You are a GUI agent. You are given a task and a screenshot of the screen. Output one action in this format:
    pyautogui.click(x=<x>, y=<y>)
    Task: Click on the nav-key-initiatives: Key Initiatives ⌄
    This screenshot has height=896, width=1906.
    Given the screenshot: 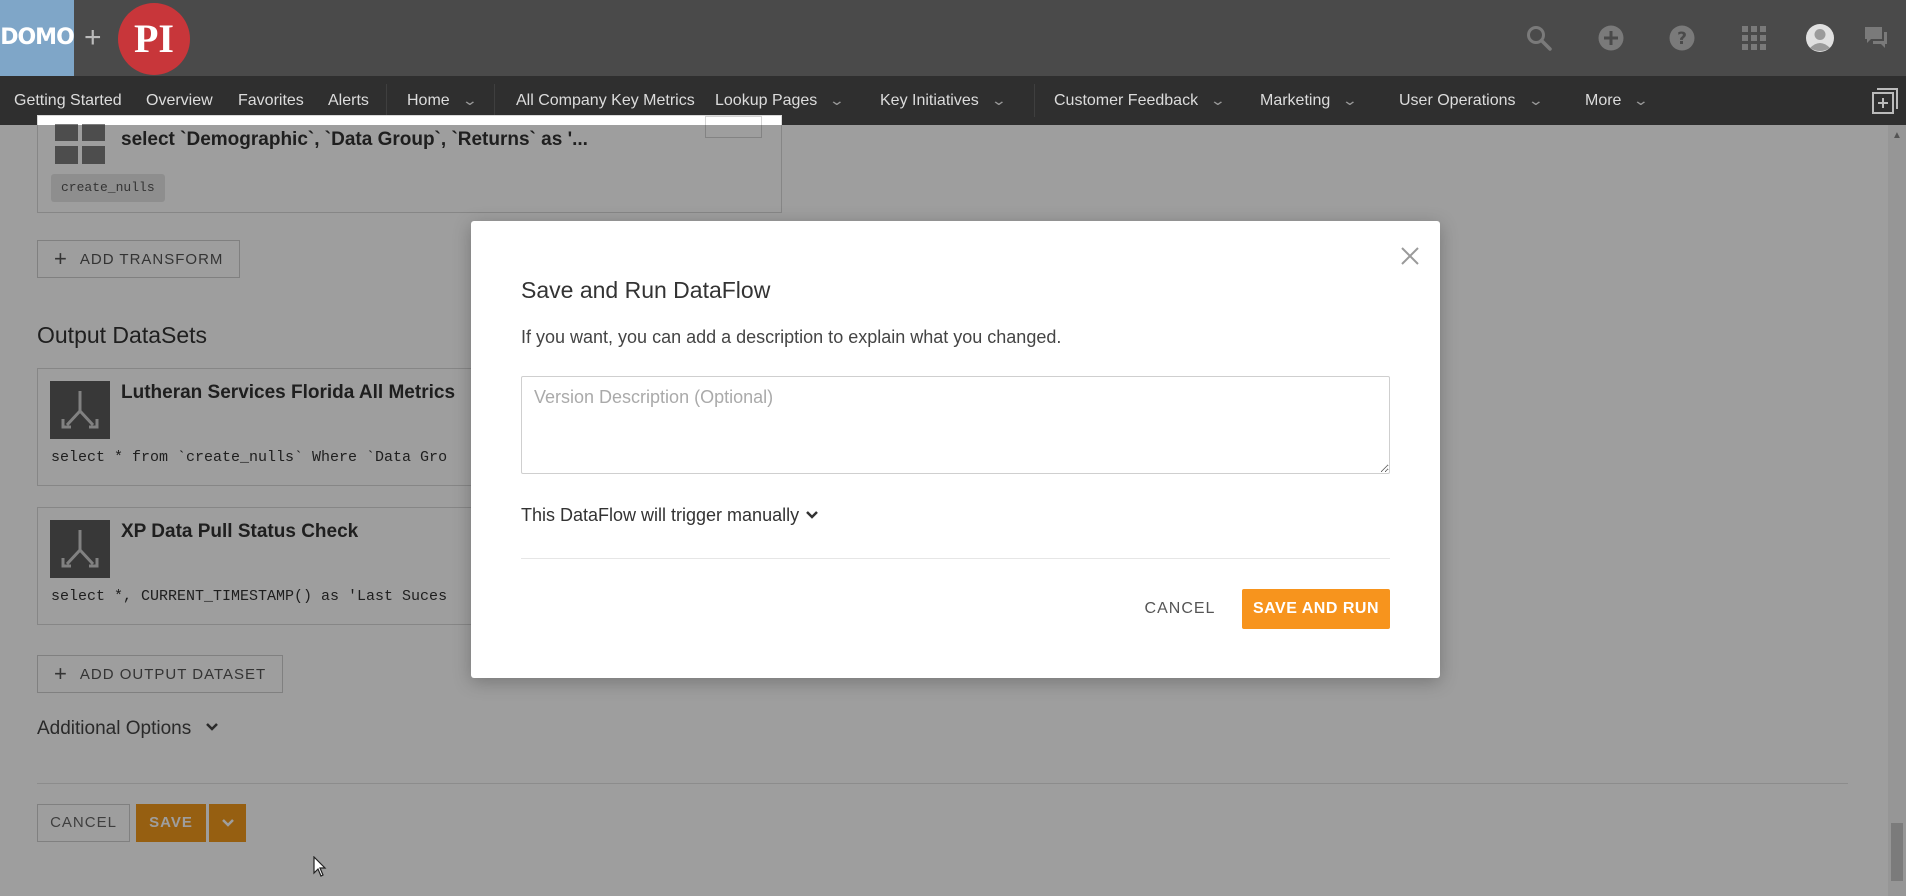 What is the action you would take?
    pyautogui.click(x=943, y=100)
    